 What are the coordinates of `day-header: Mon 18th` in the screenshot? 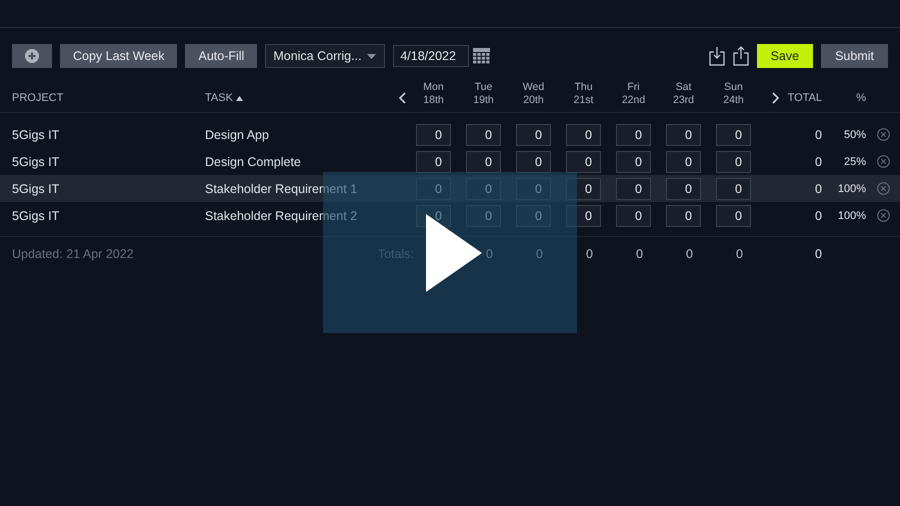 It's located at (433, 94).